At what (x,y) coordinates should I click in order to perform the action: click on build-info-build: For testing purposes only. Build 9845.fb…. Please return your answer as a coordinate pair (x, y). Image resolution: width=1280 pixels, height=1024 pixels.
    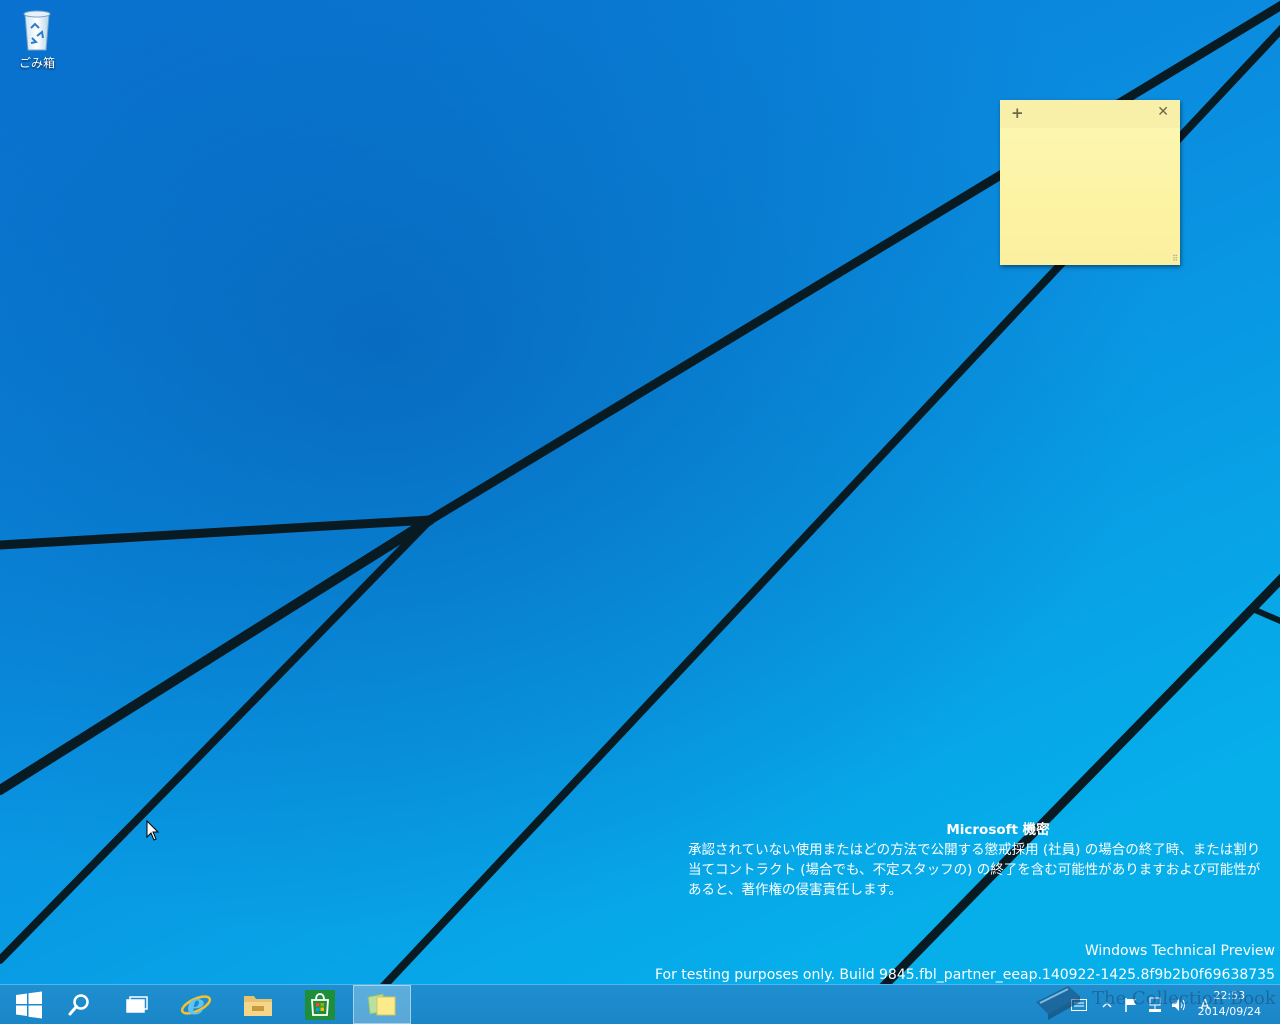
    Looking at the image, I should click on (964, 975).